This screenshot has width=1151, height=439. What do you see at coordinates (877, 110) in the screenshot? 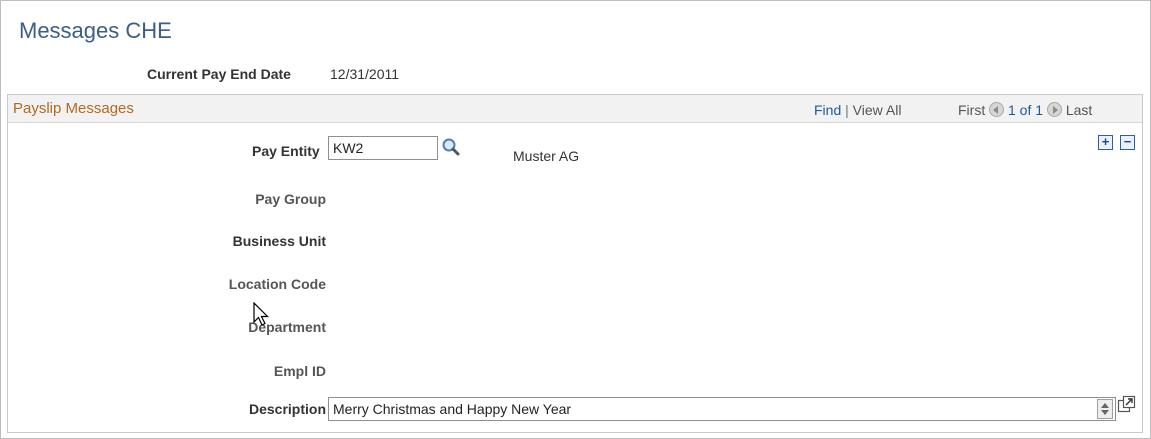
I see `view-all-link: View All` at bounding box center [877, 110].